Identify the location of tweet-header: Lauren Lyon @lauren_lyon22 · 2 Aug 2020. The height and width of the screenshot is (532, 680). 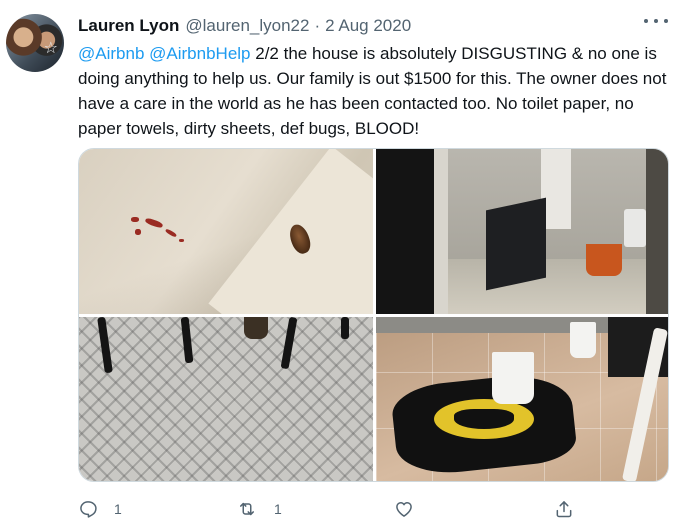
(374, 26).